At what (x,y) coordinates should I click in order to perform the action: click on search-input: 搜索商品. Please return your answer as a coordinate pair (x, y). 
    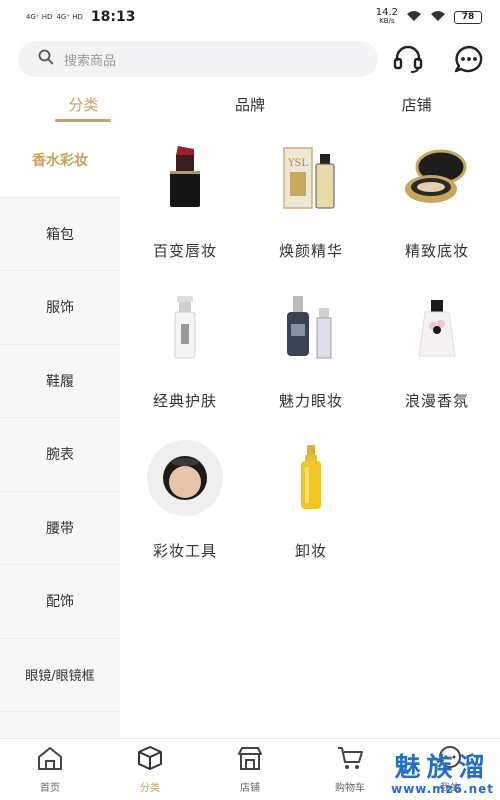
    Looking at the image, I should click on (198, 59).